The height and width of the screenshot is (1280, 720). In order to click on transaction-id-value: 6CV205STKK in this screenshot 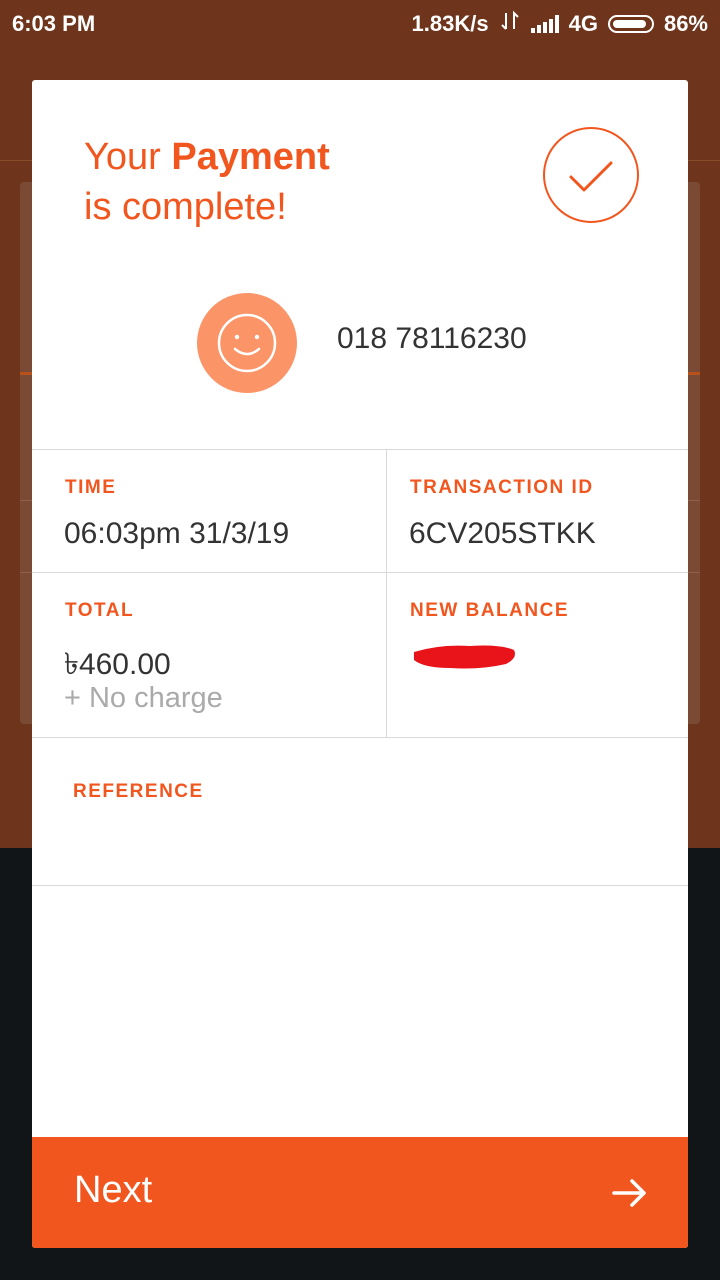, I will do `click(502, 533)`.